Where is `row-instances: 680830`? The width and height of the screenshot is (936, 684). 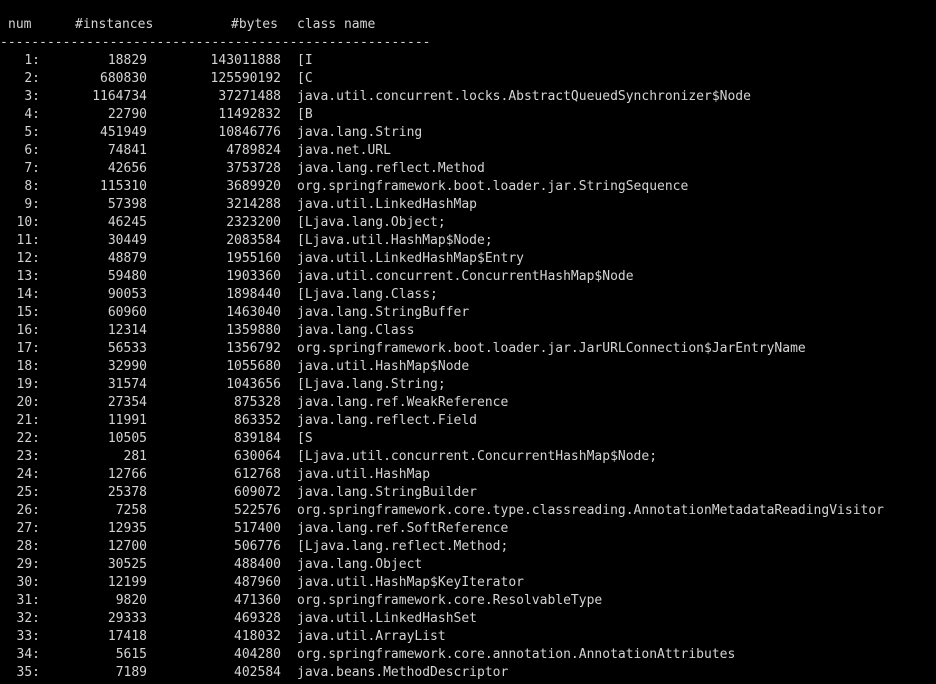 row-instances: 680830 is located at coordinates (123, 78).